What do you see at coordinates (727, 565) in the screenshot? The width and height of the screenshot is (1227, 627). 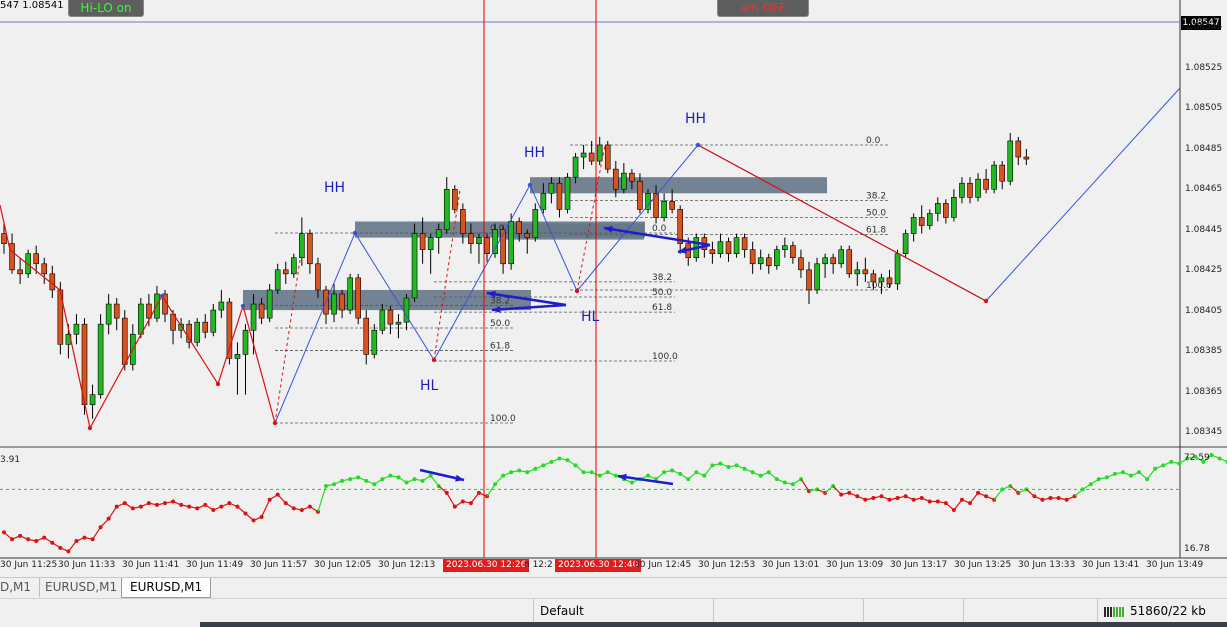 I see `time-label: 30 Jun 12:53` at bounding box center [727, 565].